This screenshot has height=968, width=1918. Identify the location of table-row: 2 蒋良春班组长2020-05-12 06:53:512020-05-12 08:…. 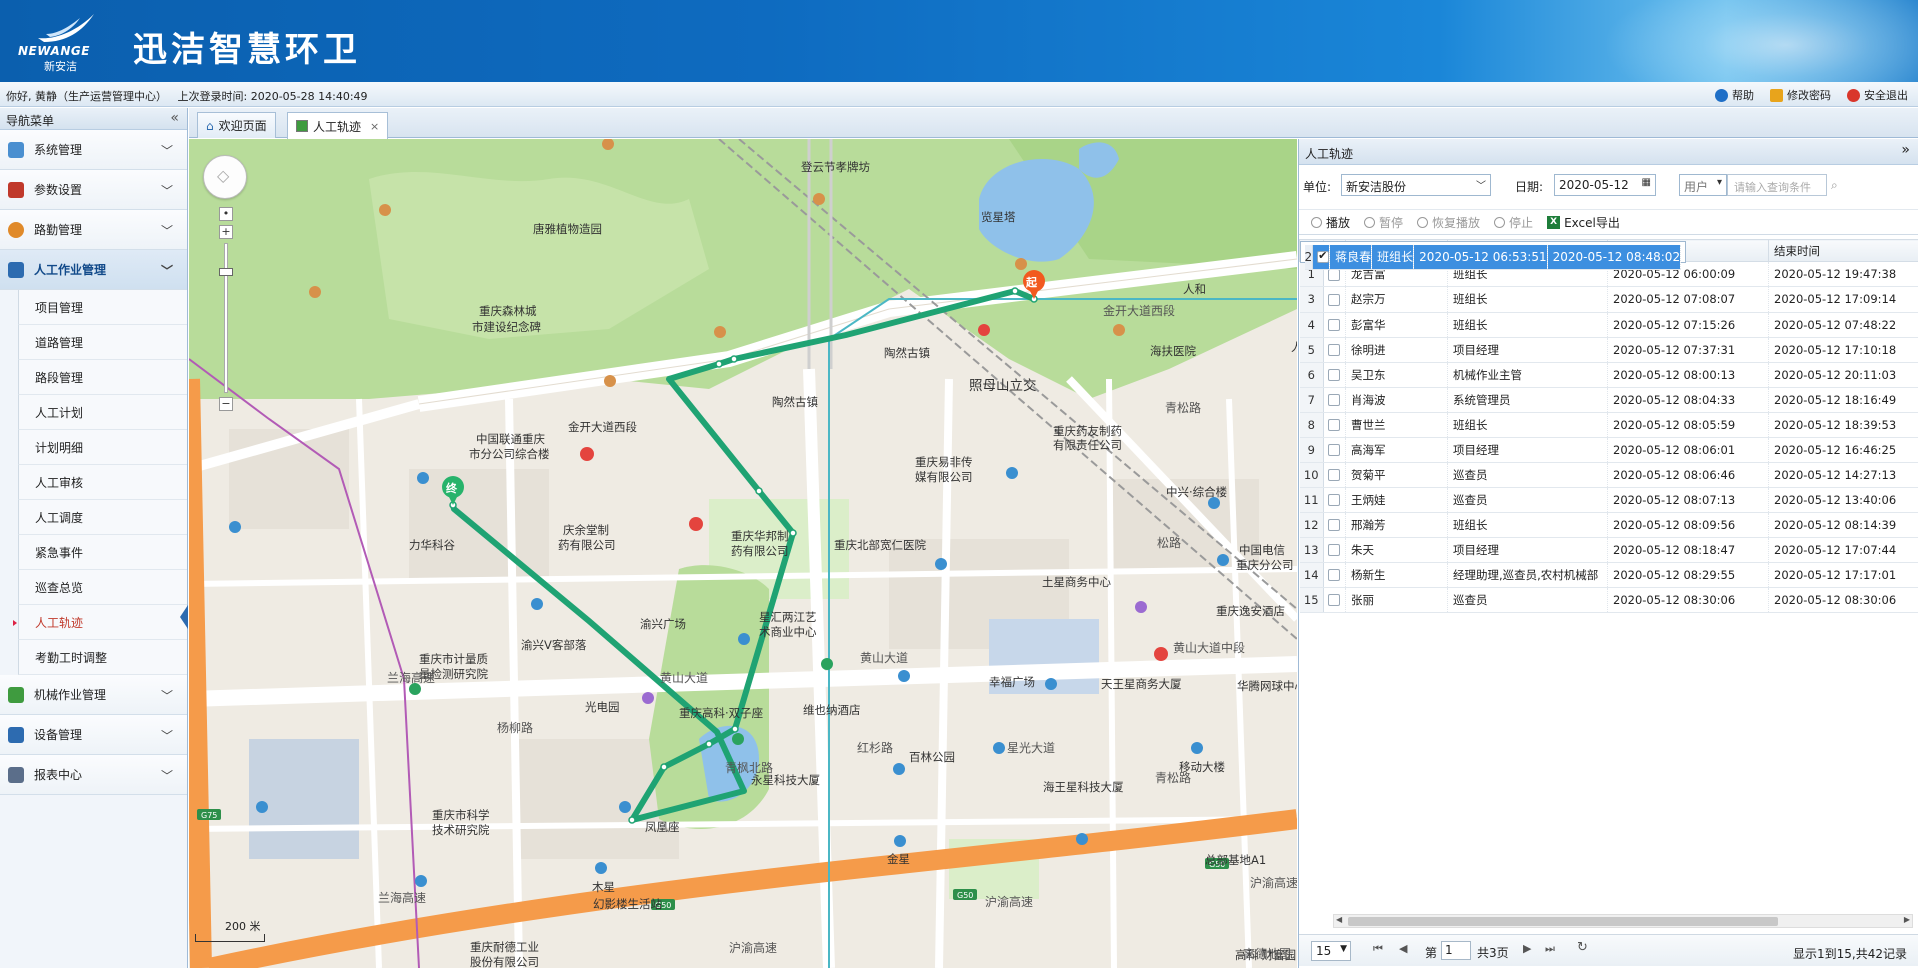
(1493, 255).